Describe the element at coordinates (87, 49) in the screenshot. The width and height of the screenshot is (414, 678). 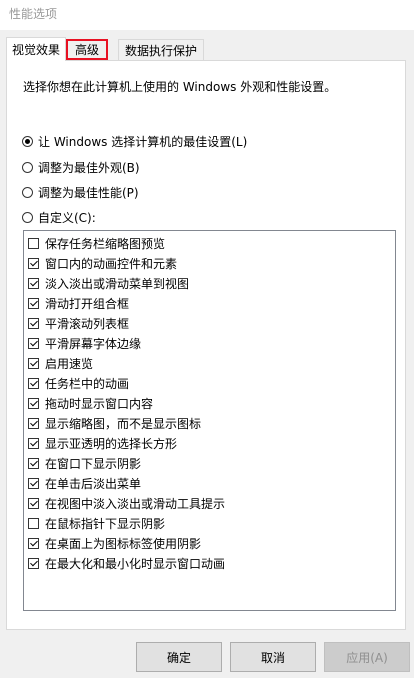
I see `tab-advanced: 高级` at that location.